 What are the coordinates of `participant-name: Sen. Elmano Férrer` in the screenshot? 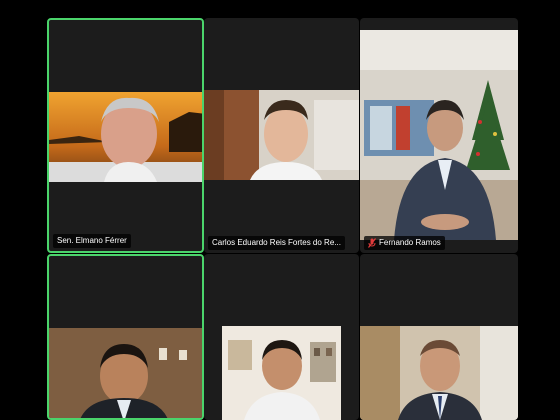 It's located at (92, 240).